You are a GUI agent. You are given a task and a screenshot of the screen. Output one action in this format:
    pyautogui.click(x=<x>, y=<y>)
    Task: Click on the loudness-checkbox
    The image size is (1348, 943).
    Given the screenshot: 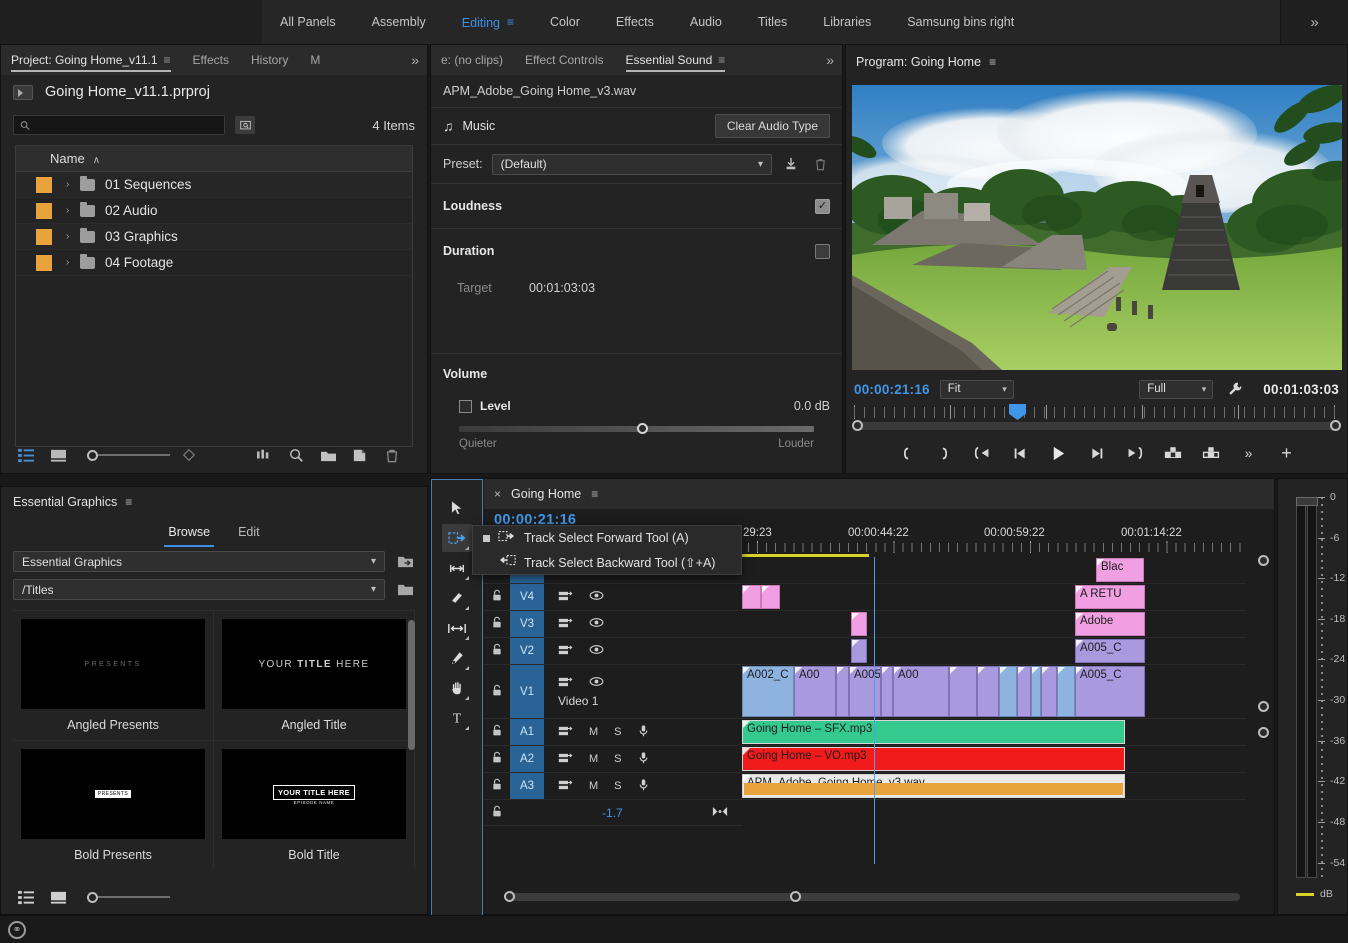 What is the action you would take?
    pyautogui.click(x=822, y=206)
    